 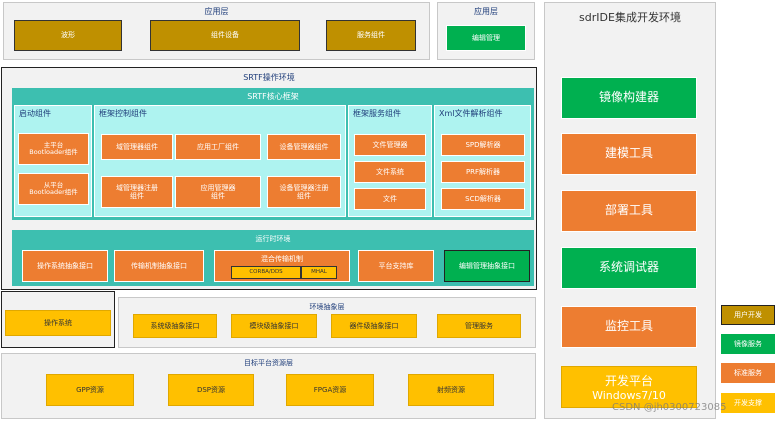 What do you see at coordinates (216, 11) in the screenshot?
I see `app-layer-title: 应用层` at bounding box center [216, 11].